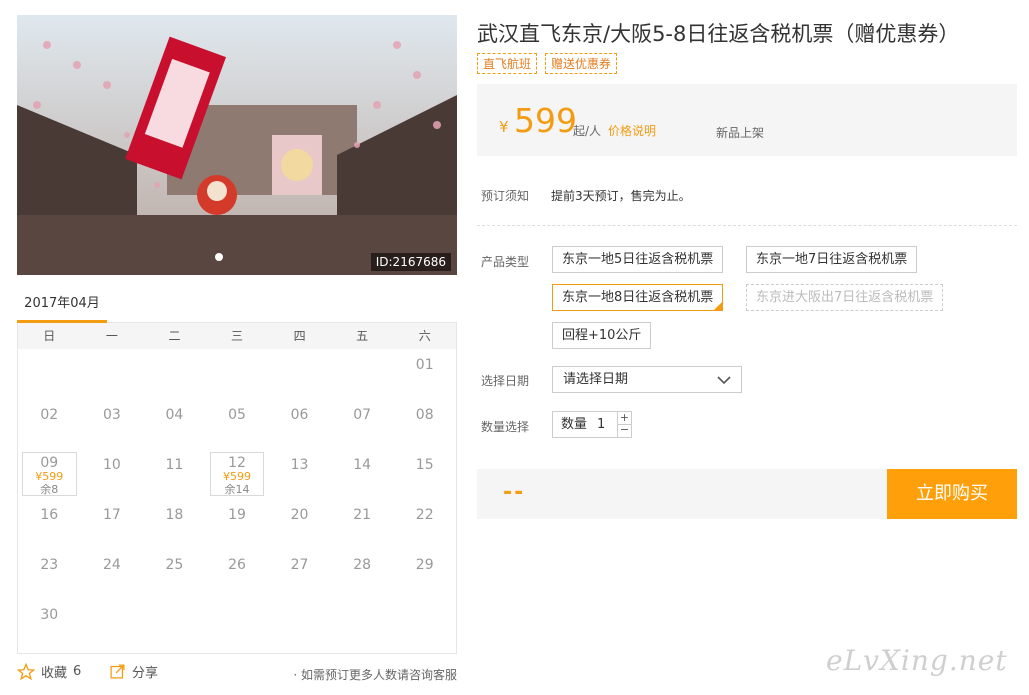 This screenshot has height=695, width=1029. I want to click on calendar-day: 23, so click(49, 574).